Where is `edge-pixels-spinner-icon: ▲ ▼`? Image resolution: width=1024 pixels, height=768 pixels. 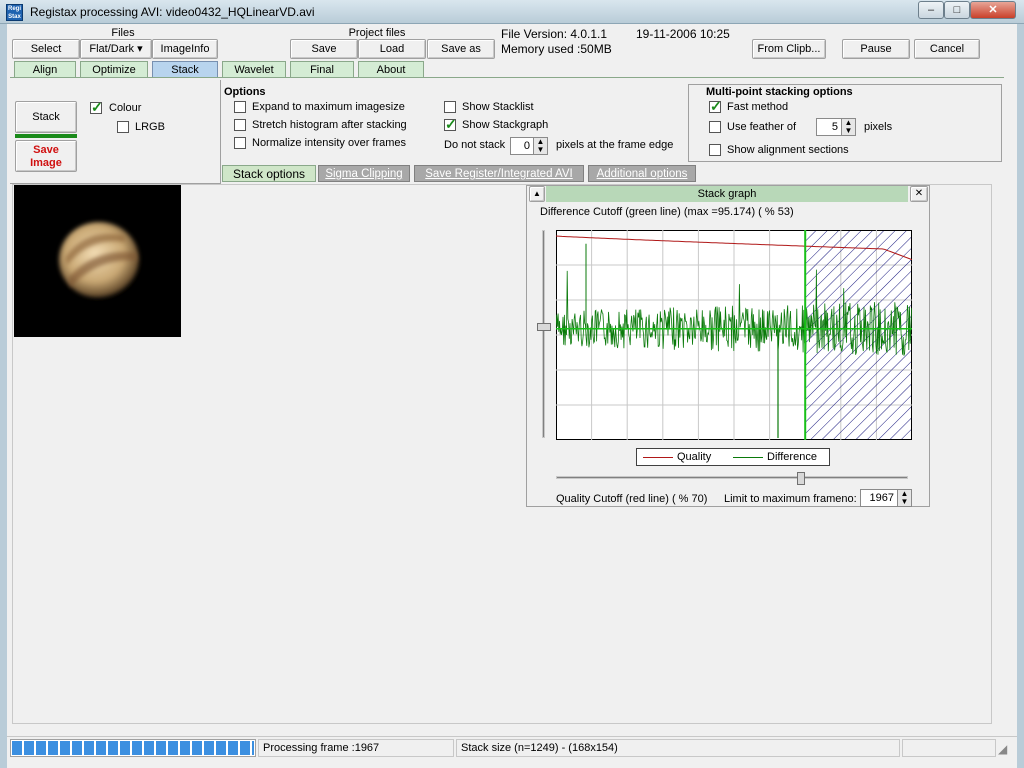 edge-pixels-spinner-icon: ▲ ▼ is located at coordinates (540, 146).